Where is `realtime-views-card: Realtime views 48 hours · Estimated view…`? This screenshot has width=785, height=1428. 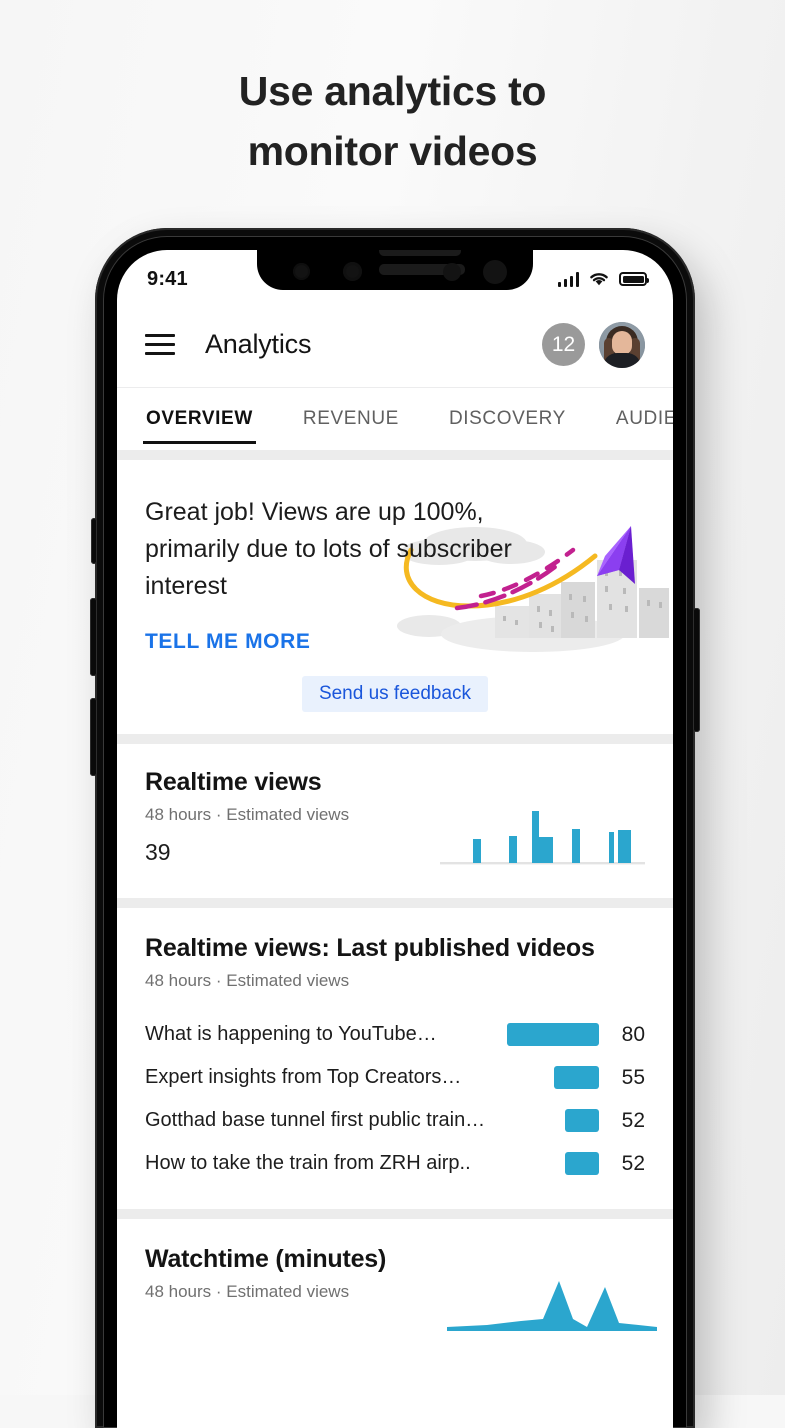
realtime-views-card: Realtime views 48 hours · Estimated view… is located at coordinates (395, 821).